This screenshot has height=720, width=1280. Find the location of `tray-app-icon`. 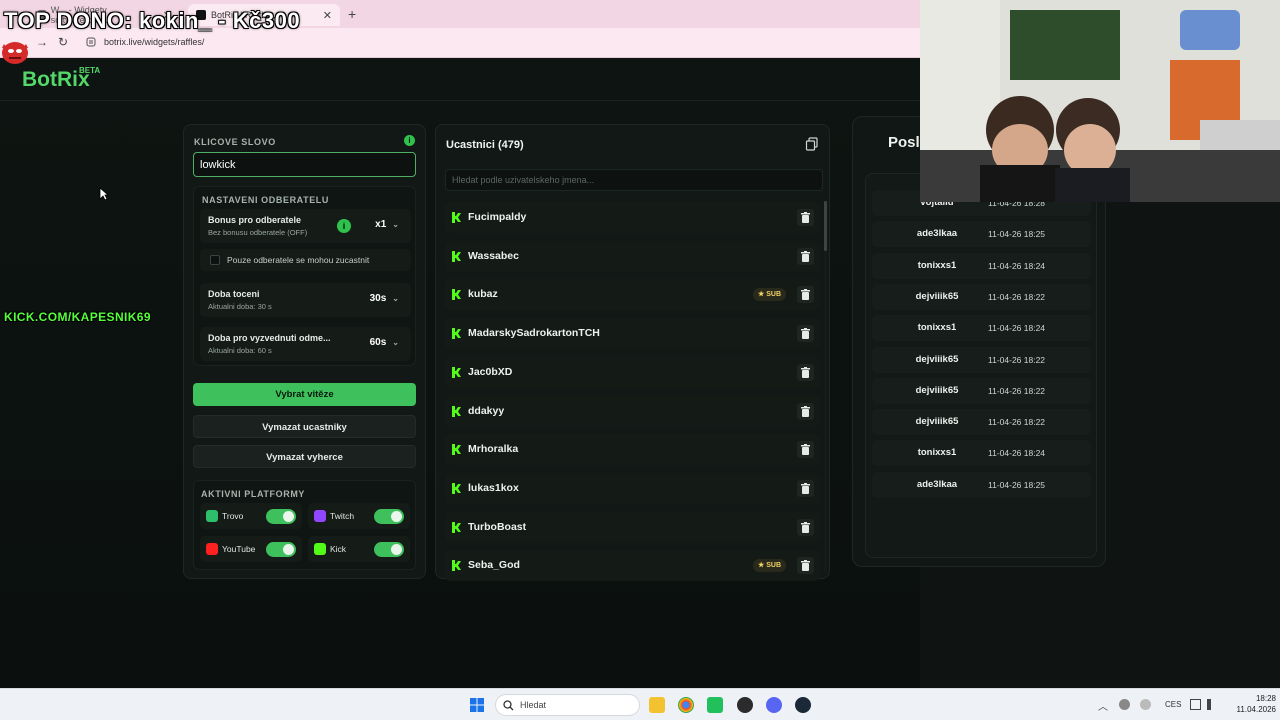

tray-app-icon is located at coordinates (1124, 704).